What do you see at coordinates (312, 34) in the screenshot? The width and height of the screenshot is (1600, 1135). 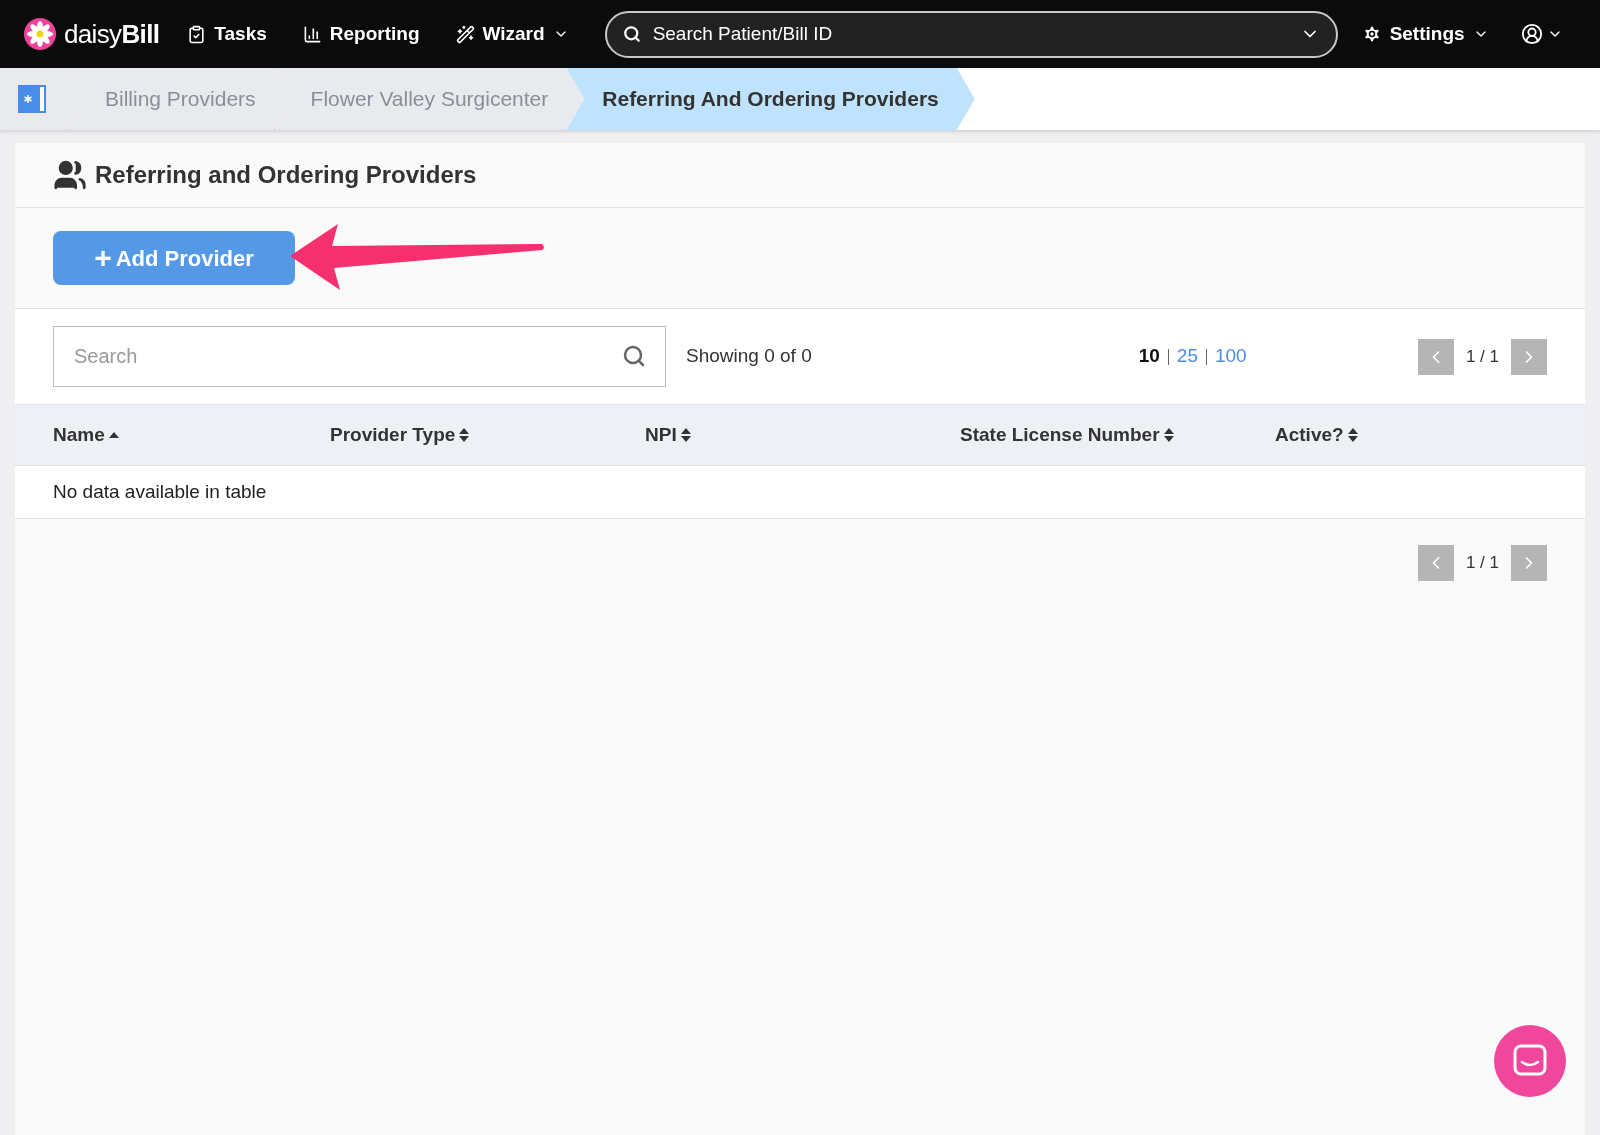 I see `bar-chart-icon` at bounding box center [312, 34].